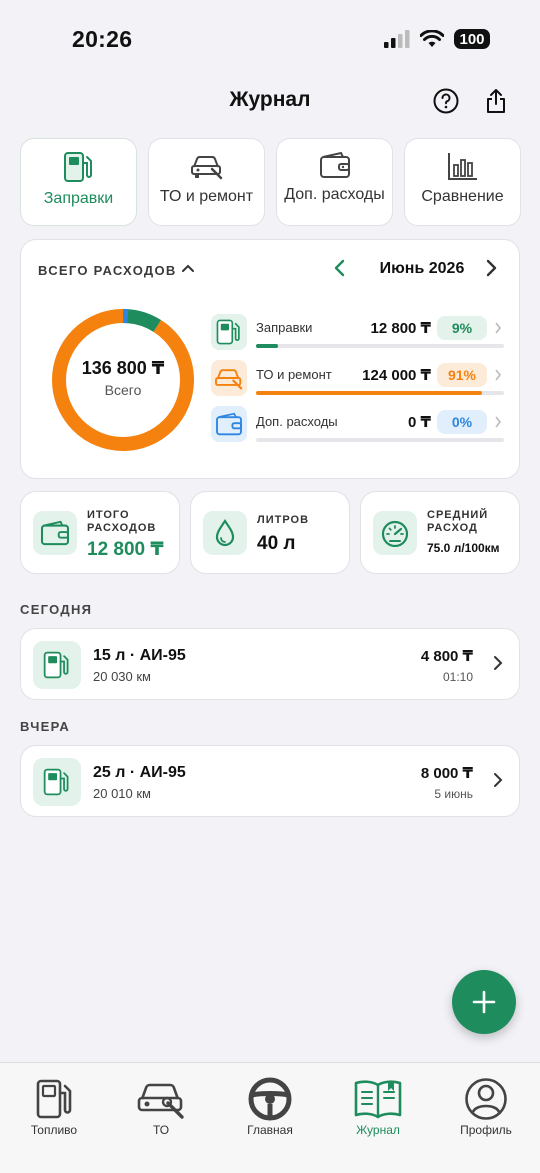 This screenshot has width=540, height=1173. What do you see at coordinates (276, 543) in the screenshot?
I see `stat-value: 40 л` at bounding box center [276, 543].